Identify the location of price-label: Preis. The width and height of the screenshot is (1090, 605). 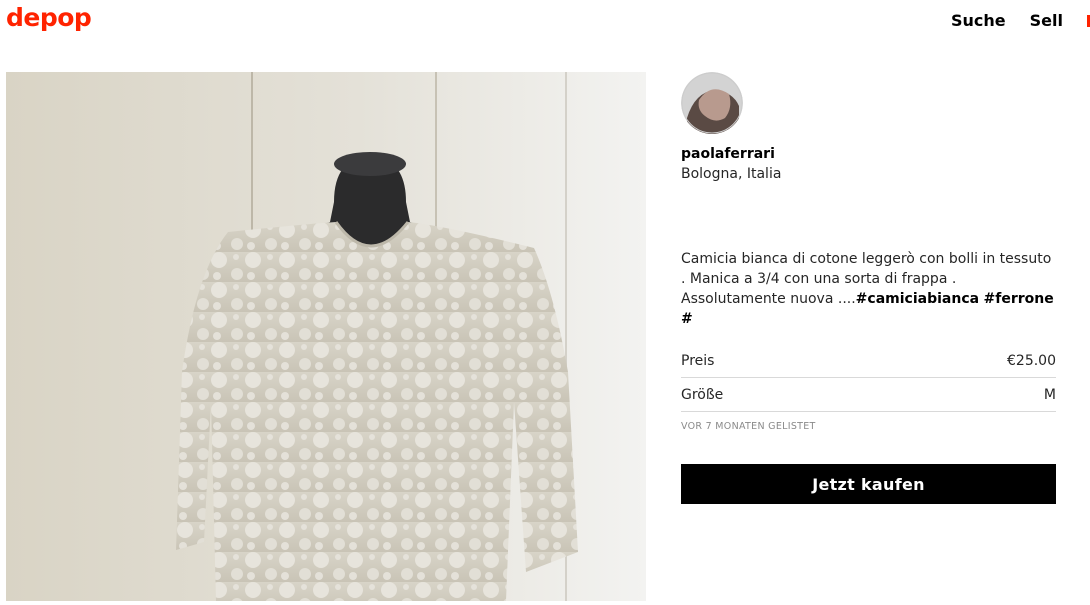
(698, 360).